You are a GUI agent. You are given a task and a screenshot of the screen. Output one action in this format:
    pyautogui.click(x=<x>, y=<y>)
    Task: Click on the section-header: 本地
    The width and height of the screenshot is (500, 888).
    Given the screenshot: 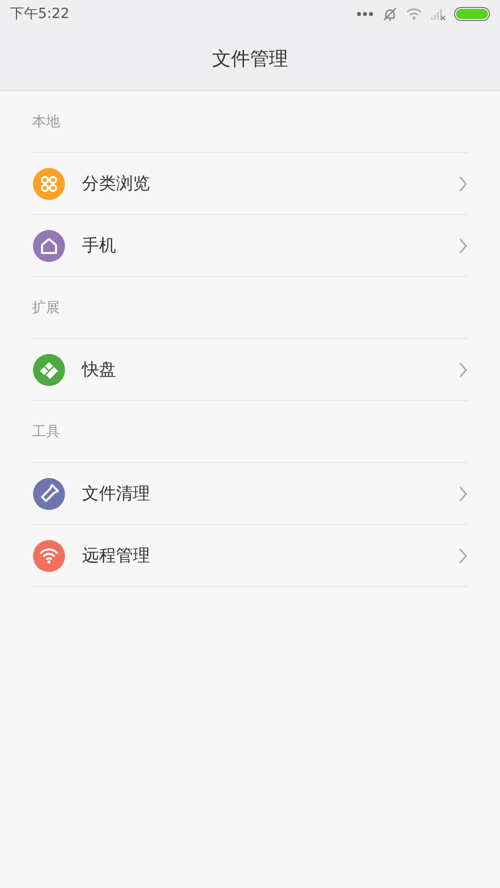 What is the action you would take?
    pyautogui.click(x=250, y=122)
    